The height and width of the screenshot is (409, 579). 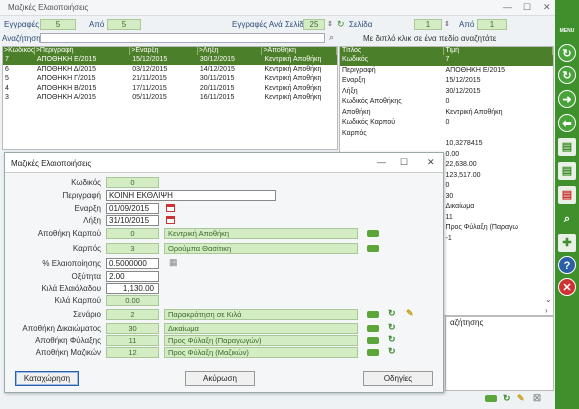 What do you see at coordinates (261, 328) in the screenshot?
I see `rights-warehouse-name: Δικαίωμα` at bounding box center [261, 328].